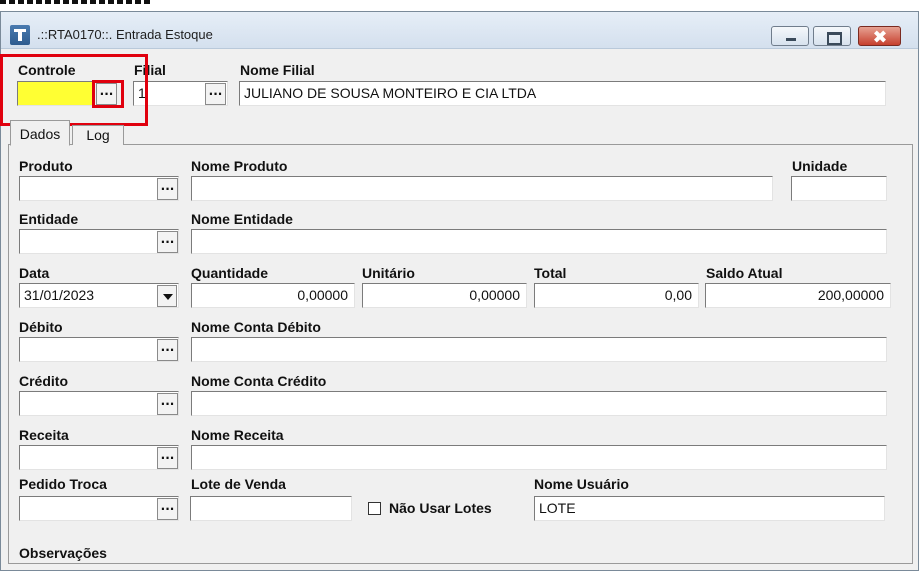 This screenshot has width=919, height=571. I want to click on nome-usuario-label: Nome Usuário, so click(581, 484).